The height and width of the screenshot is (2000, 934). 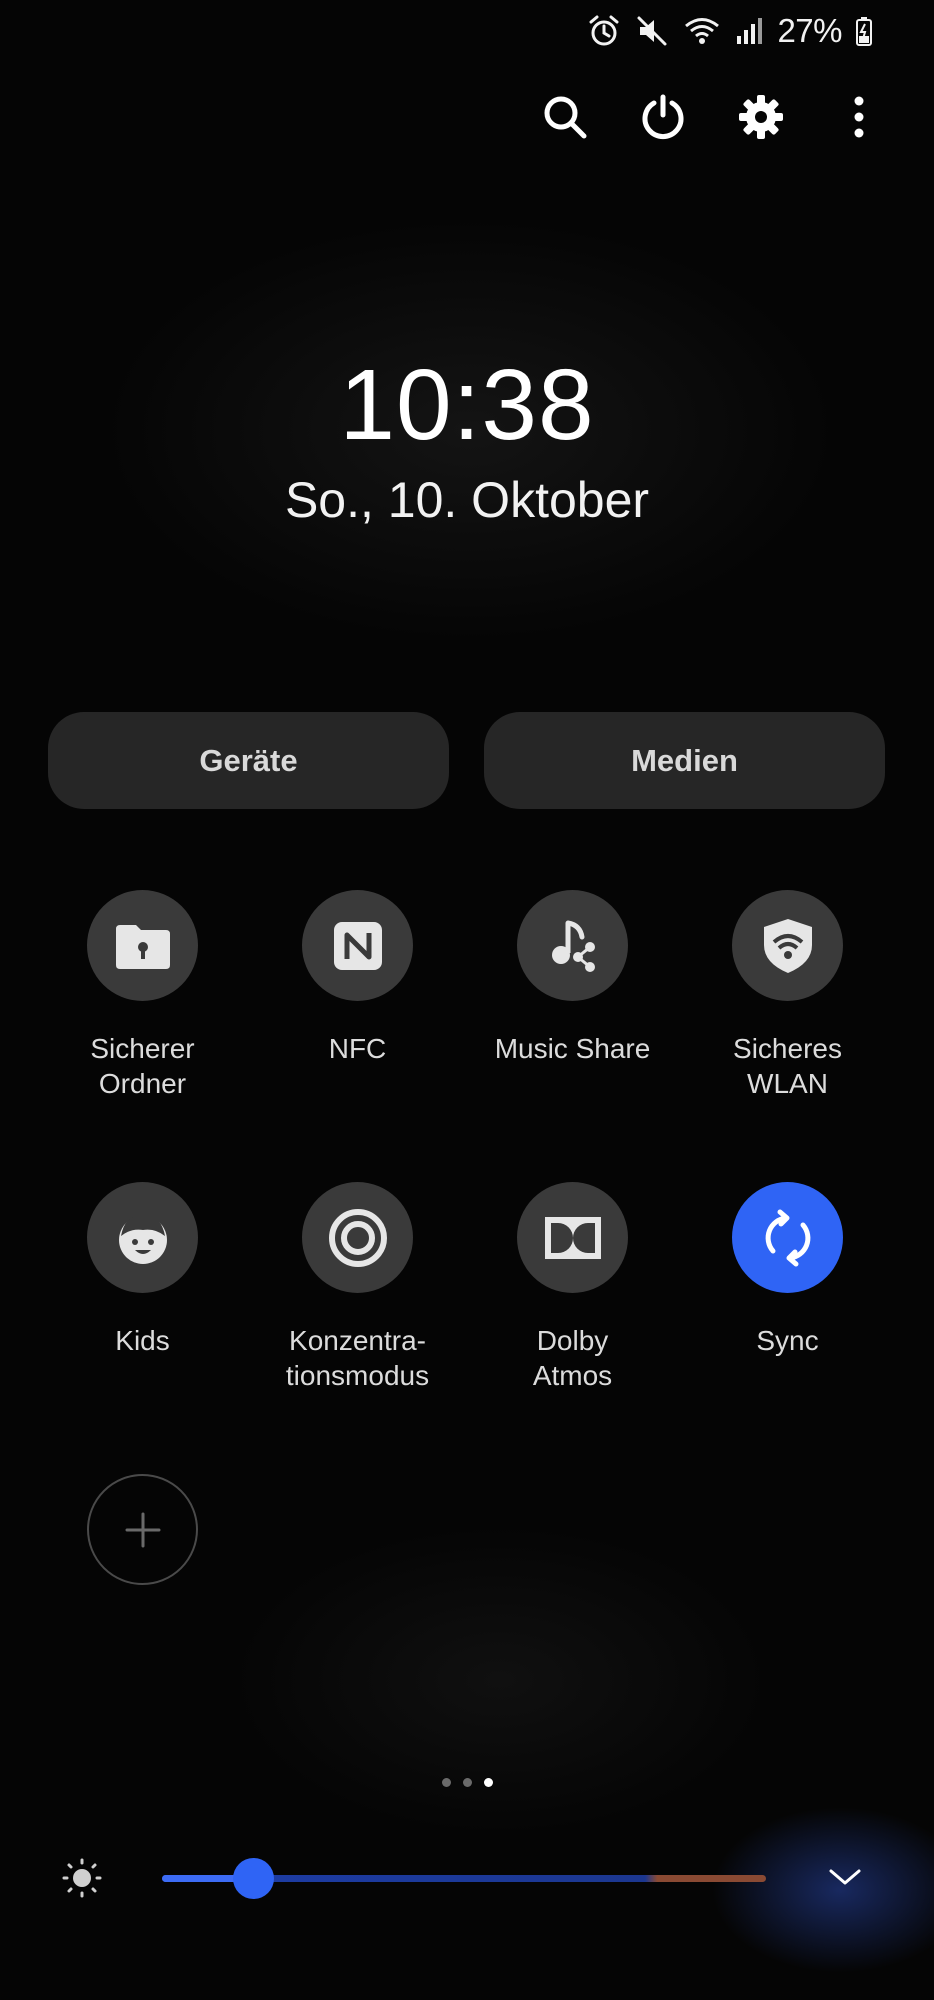 I want to click on focus-mode-icon, so click(x=357, y=1237).